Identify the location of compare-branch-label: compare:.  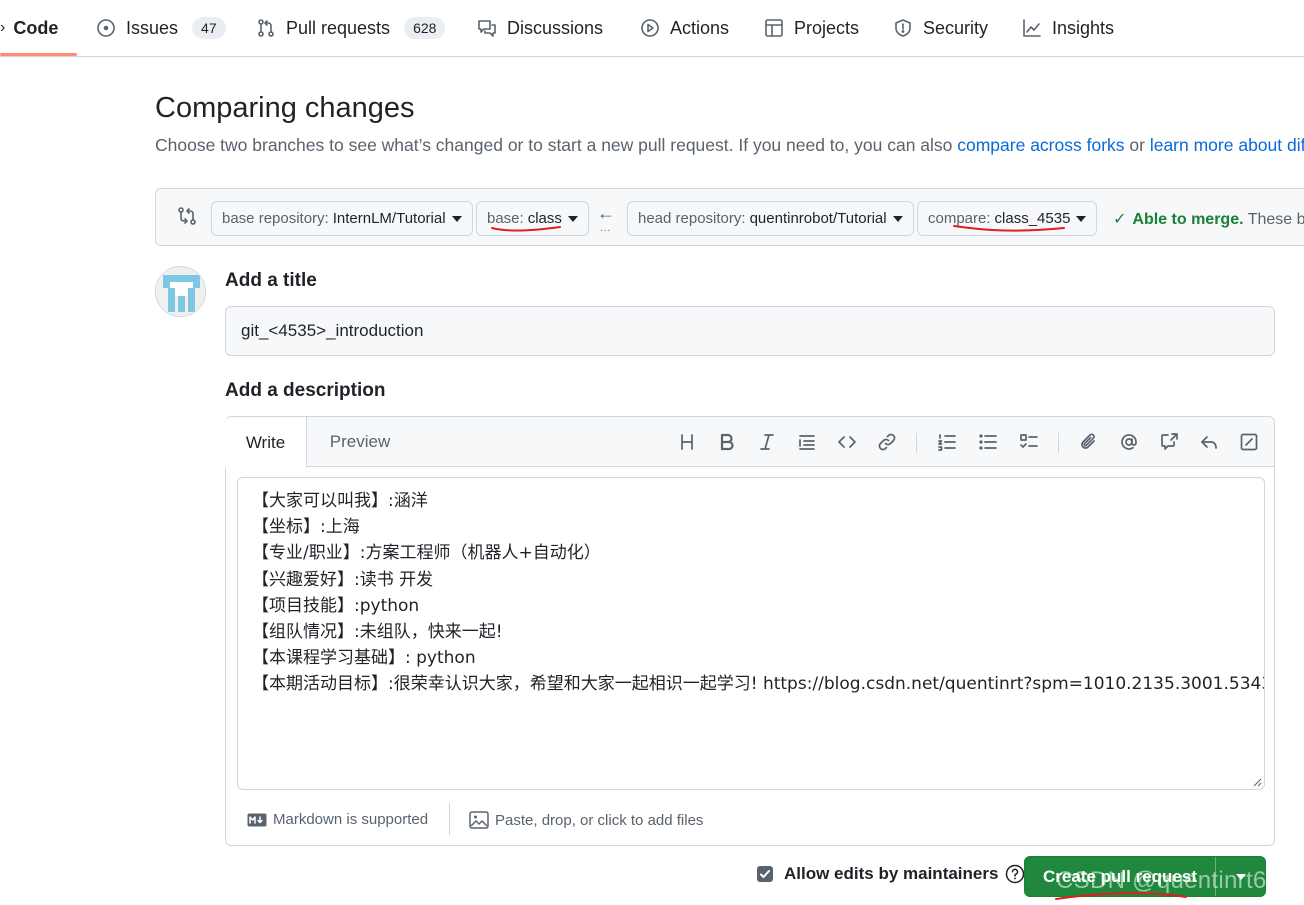
(959, 218).